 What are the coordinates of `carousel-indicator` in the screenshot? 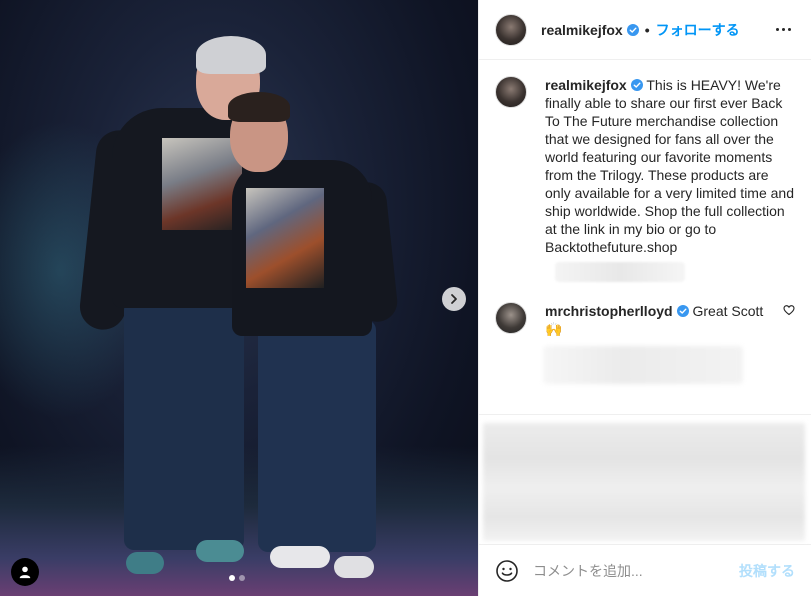 It's located at (237, 578).